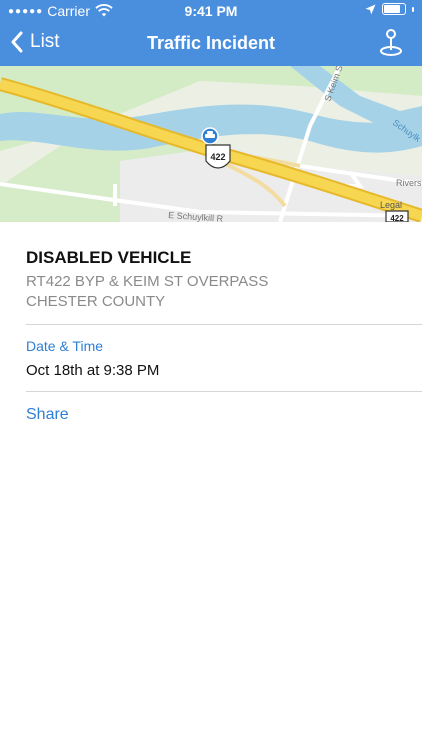 This screenshot has width=422, height=750. Describe the element at coordinates (65, 346) in the screenshot. I see `datetime-label: Date & Time` at that location.